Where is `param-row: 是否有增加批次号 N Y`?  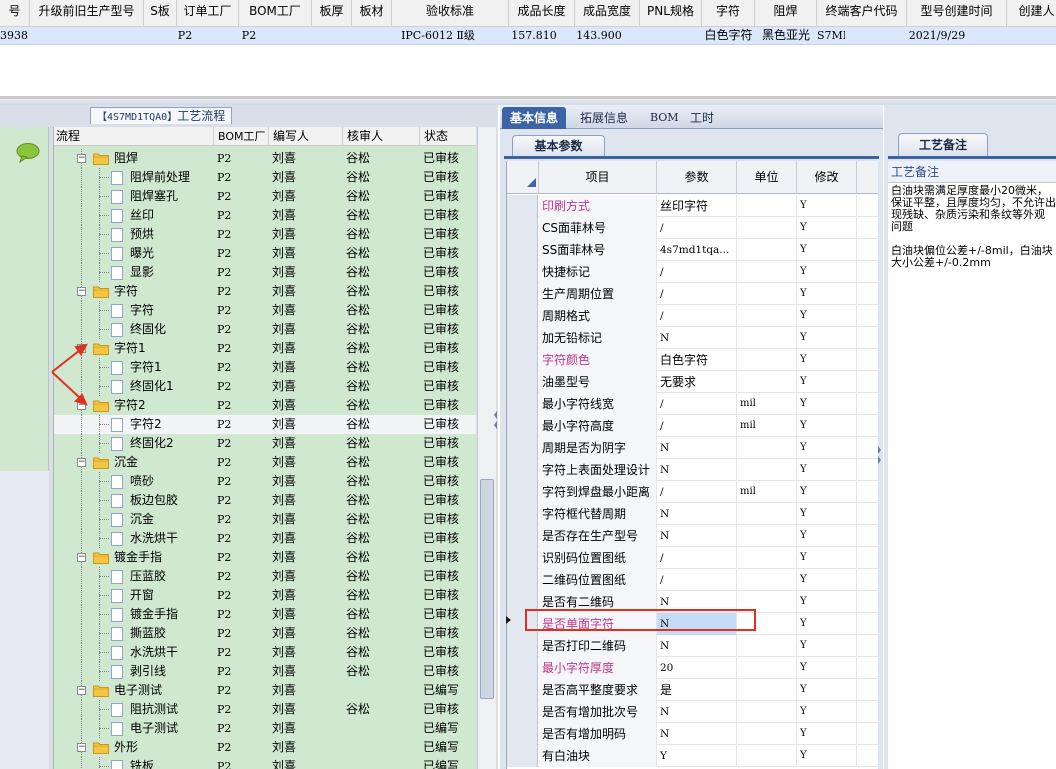
param-row: 是否有增加批次号 N Y is located at coordinates (692, 712).